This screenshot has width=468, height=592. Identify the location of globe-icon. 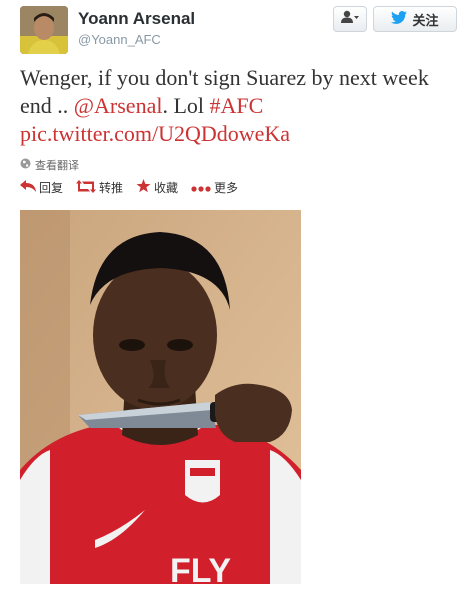
(25, 165).